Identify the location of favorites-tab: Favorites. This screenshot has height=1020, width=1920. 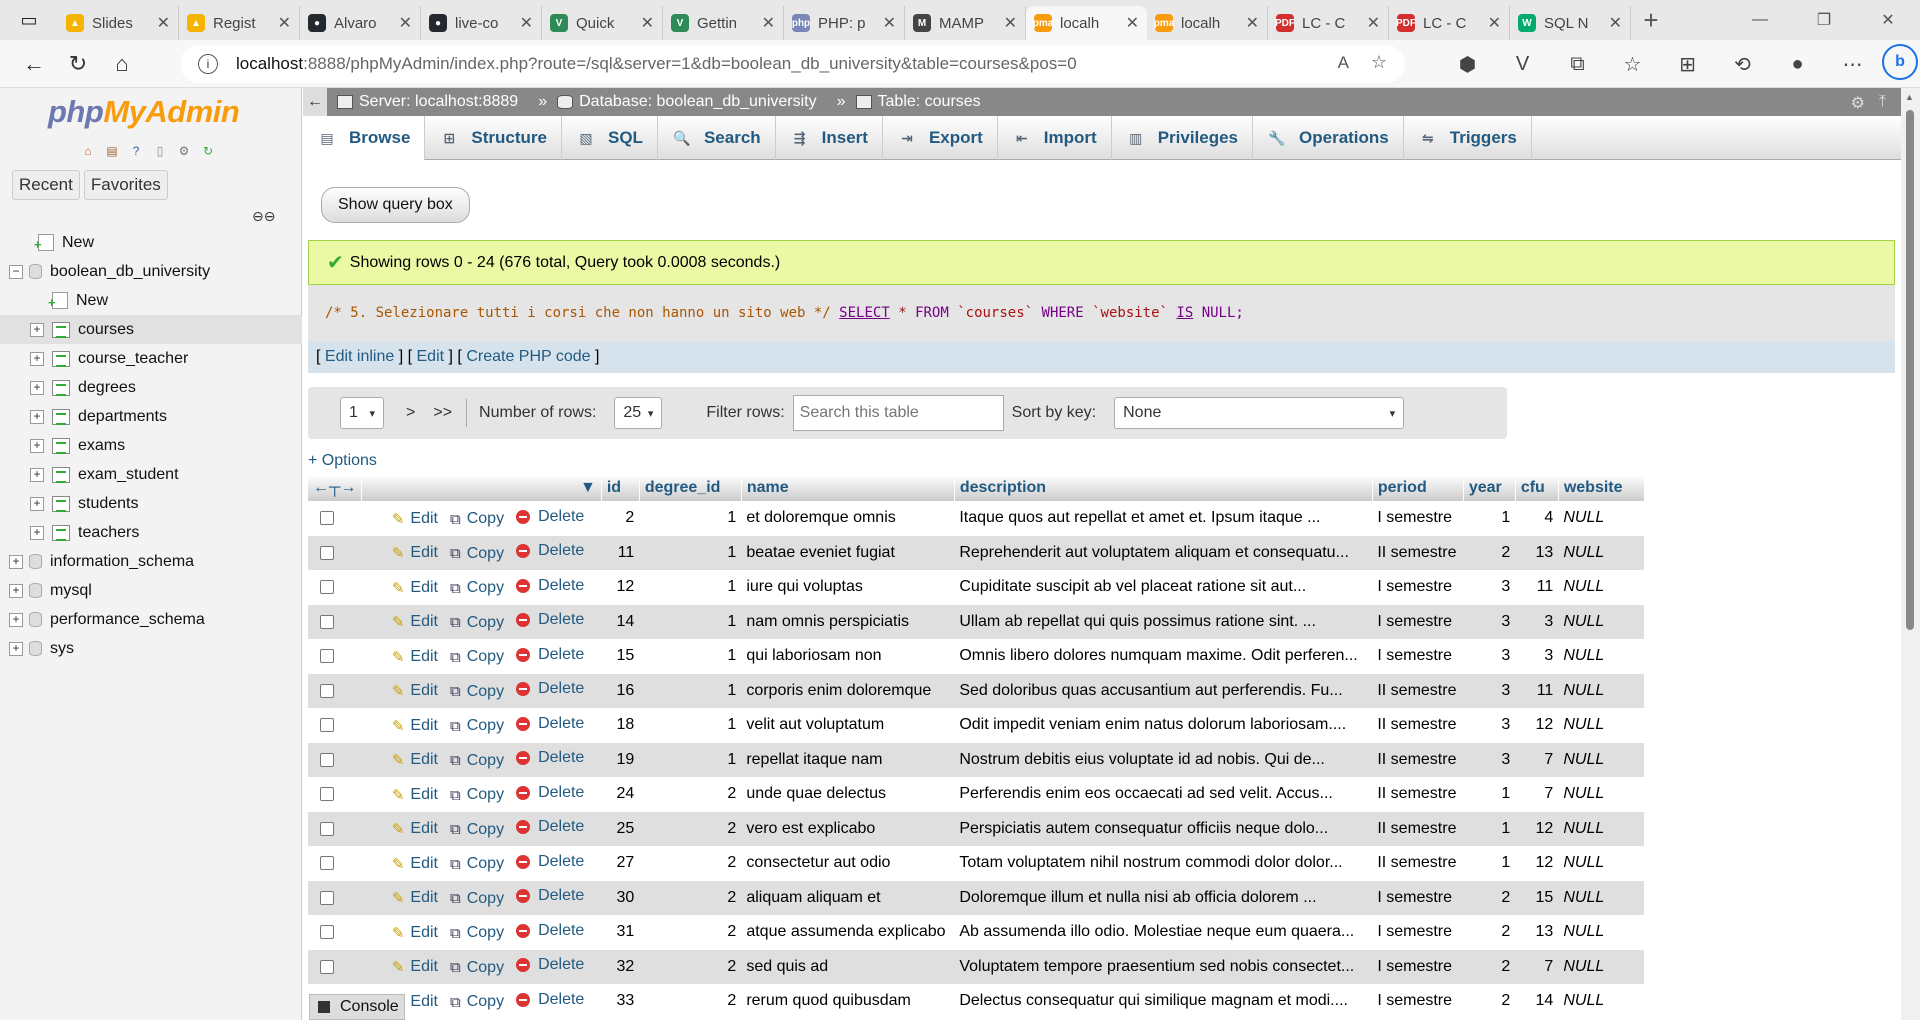
(125, 185).